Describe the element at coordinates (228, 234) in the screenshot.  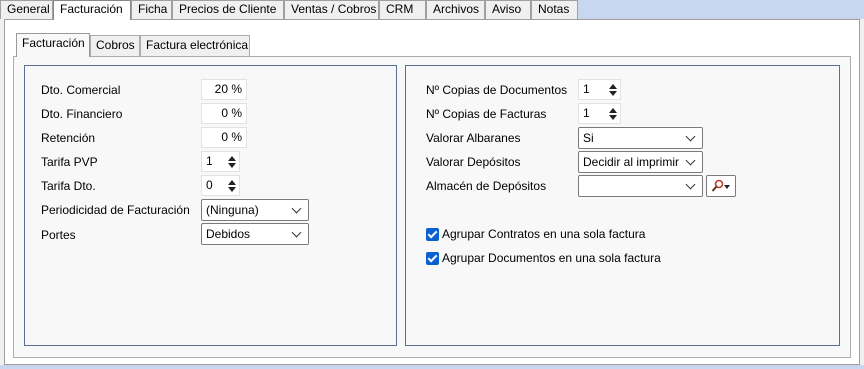
I see `portes-value: Debidos` at that location.